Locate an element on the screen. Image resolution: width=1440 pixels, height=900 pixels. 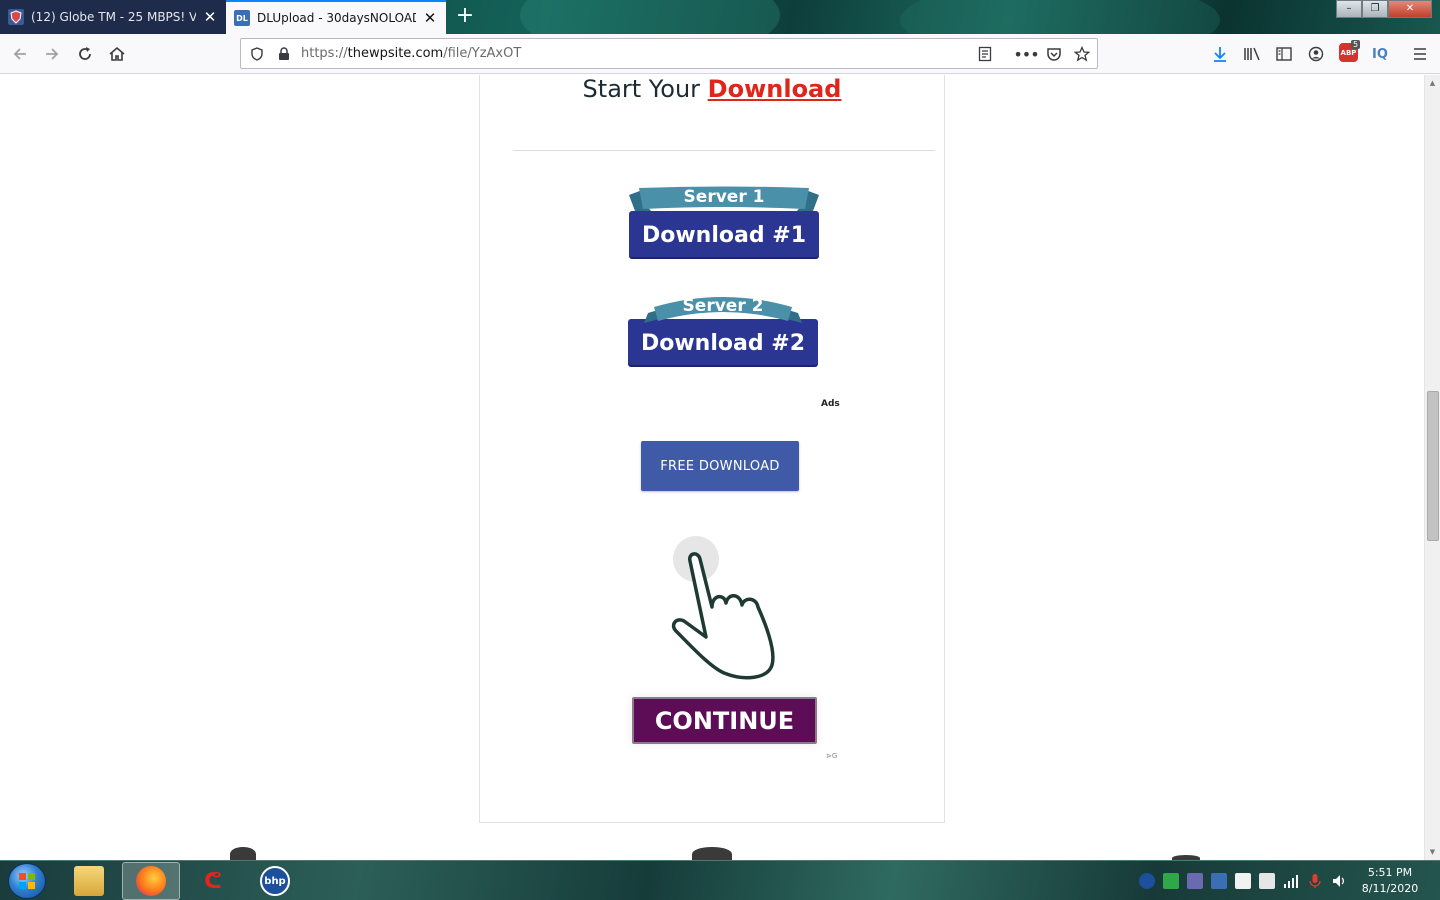
folder-icon is located at coordinates (89, 881).